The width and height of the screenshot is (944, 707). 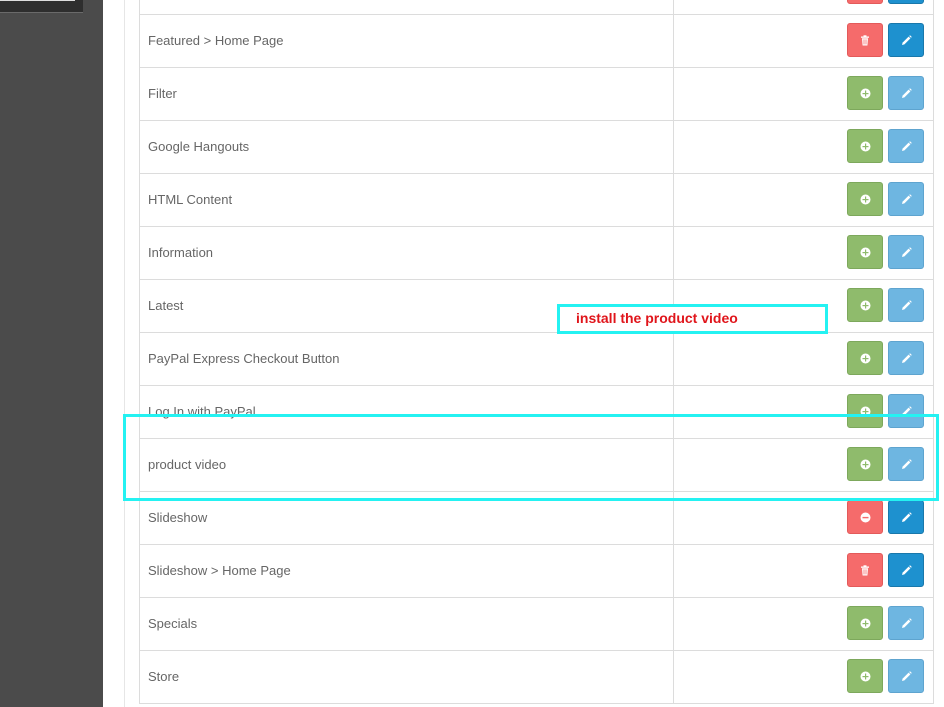 I want to click on table-row: HTML Content, so click(x=536, y=200).